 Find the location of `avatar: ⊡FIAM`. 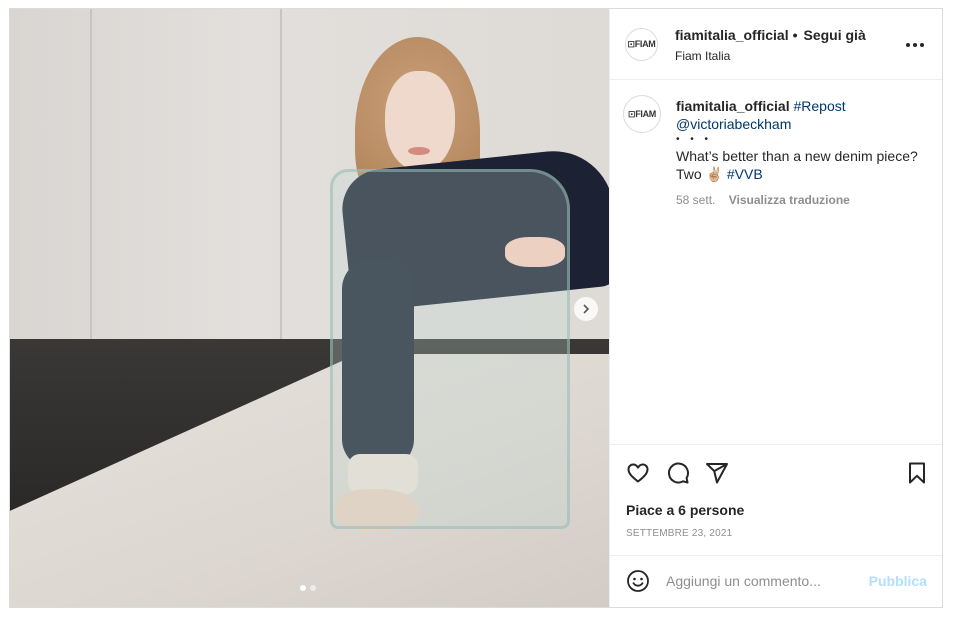

avatar: ⊡FIAM is located at coordinates (641, 44).